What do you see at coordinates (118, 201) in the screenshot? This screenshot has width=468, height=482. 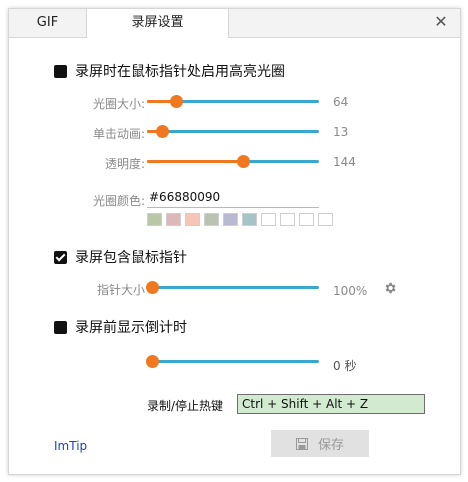 I see `halo-color-label: 光圈颜色:` at bounding box center [118, 201].